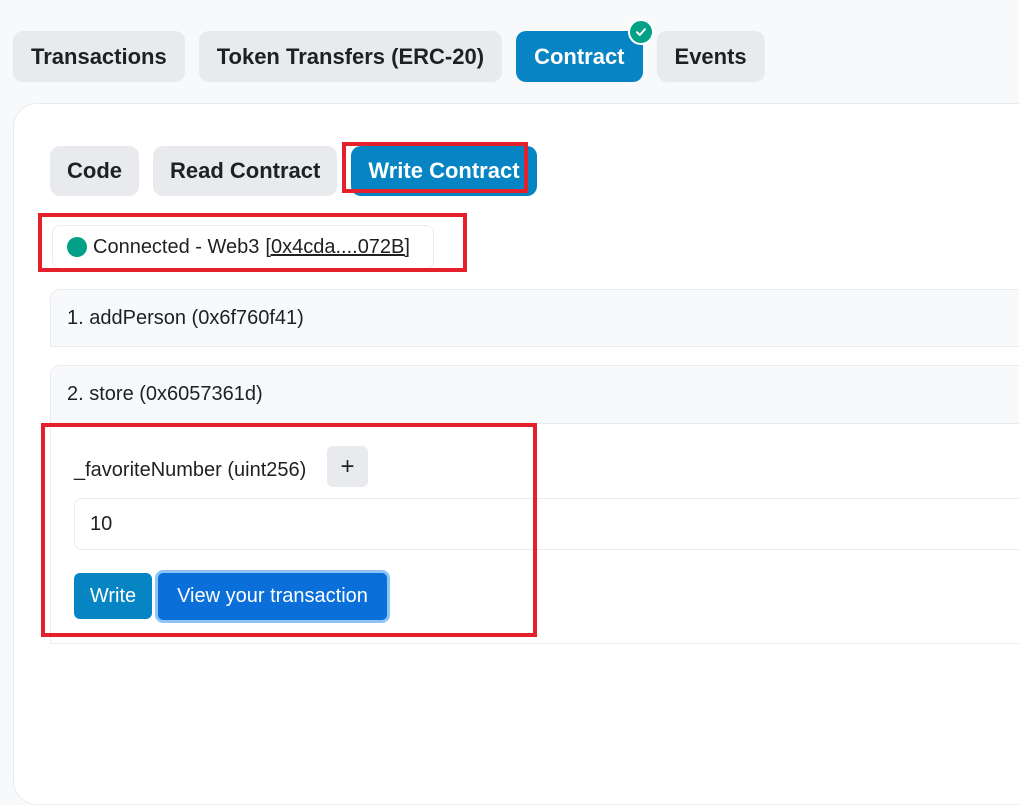 The height and width of the screenshot is (805, 1019). Describe the element at coordinates (579, 56) in the screenshot. I see `tab-contract-label: Contract` at that location.